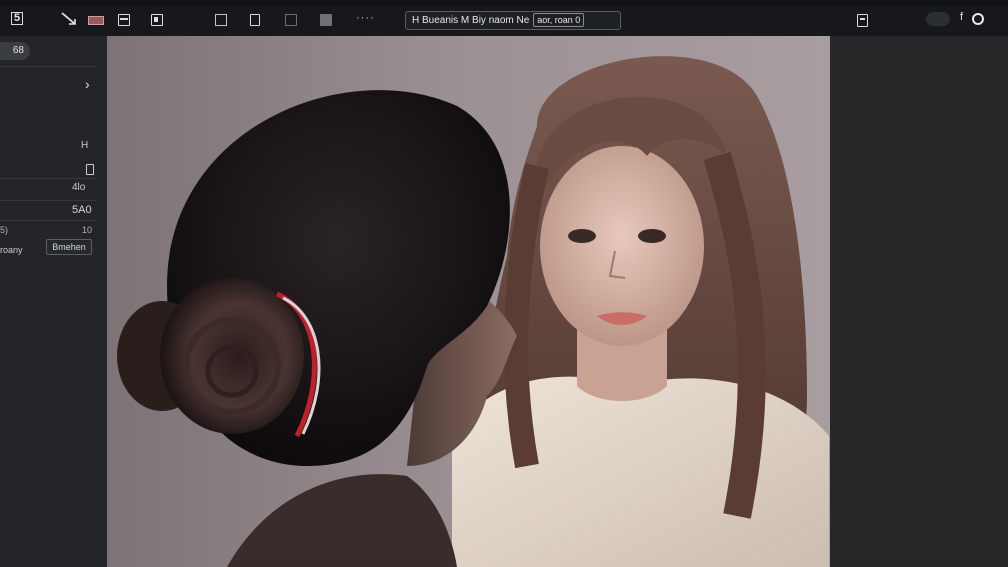 The width and height of the screenshot is (1008, 567). I want to click on arrow-tool-icon, so click(69, 19).